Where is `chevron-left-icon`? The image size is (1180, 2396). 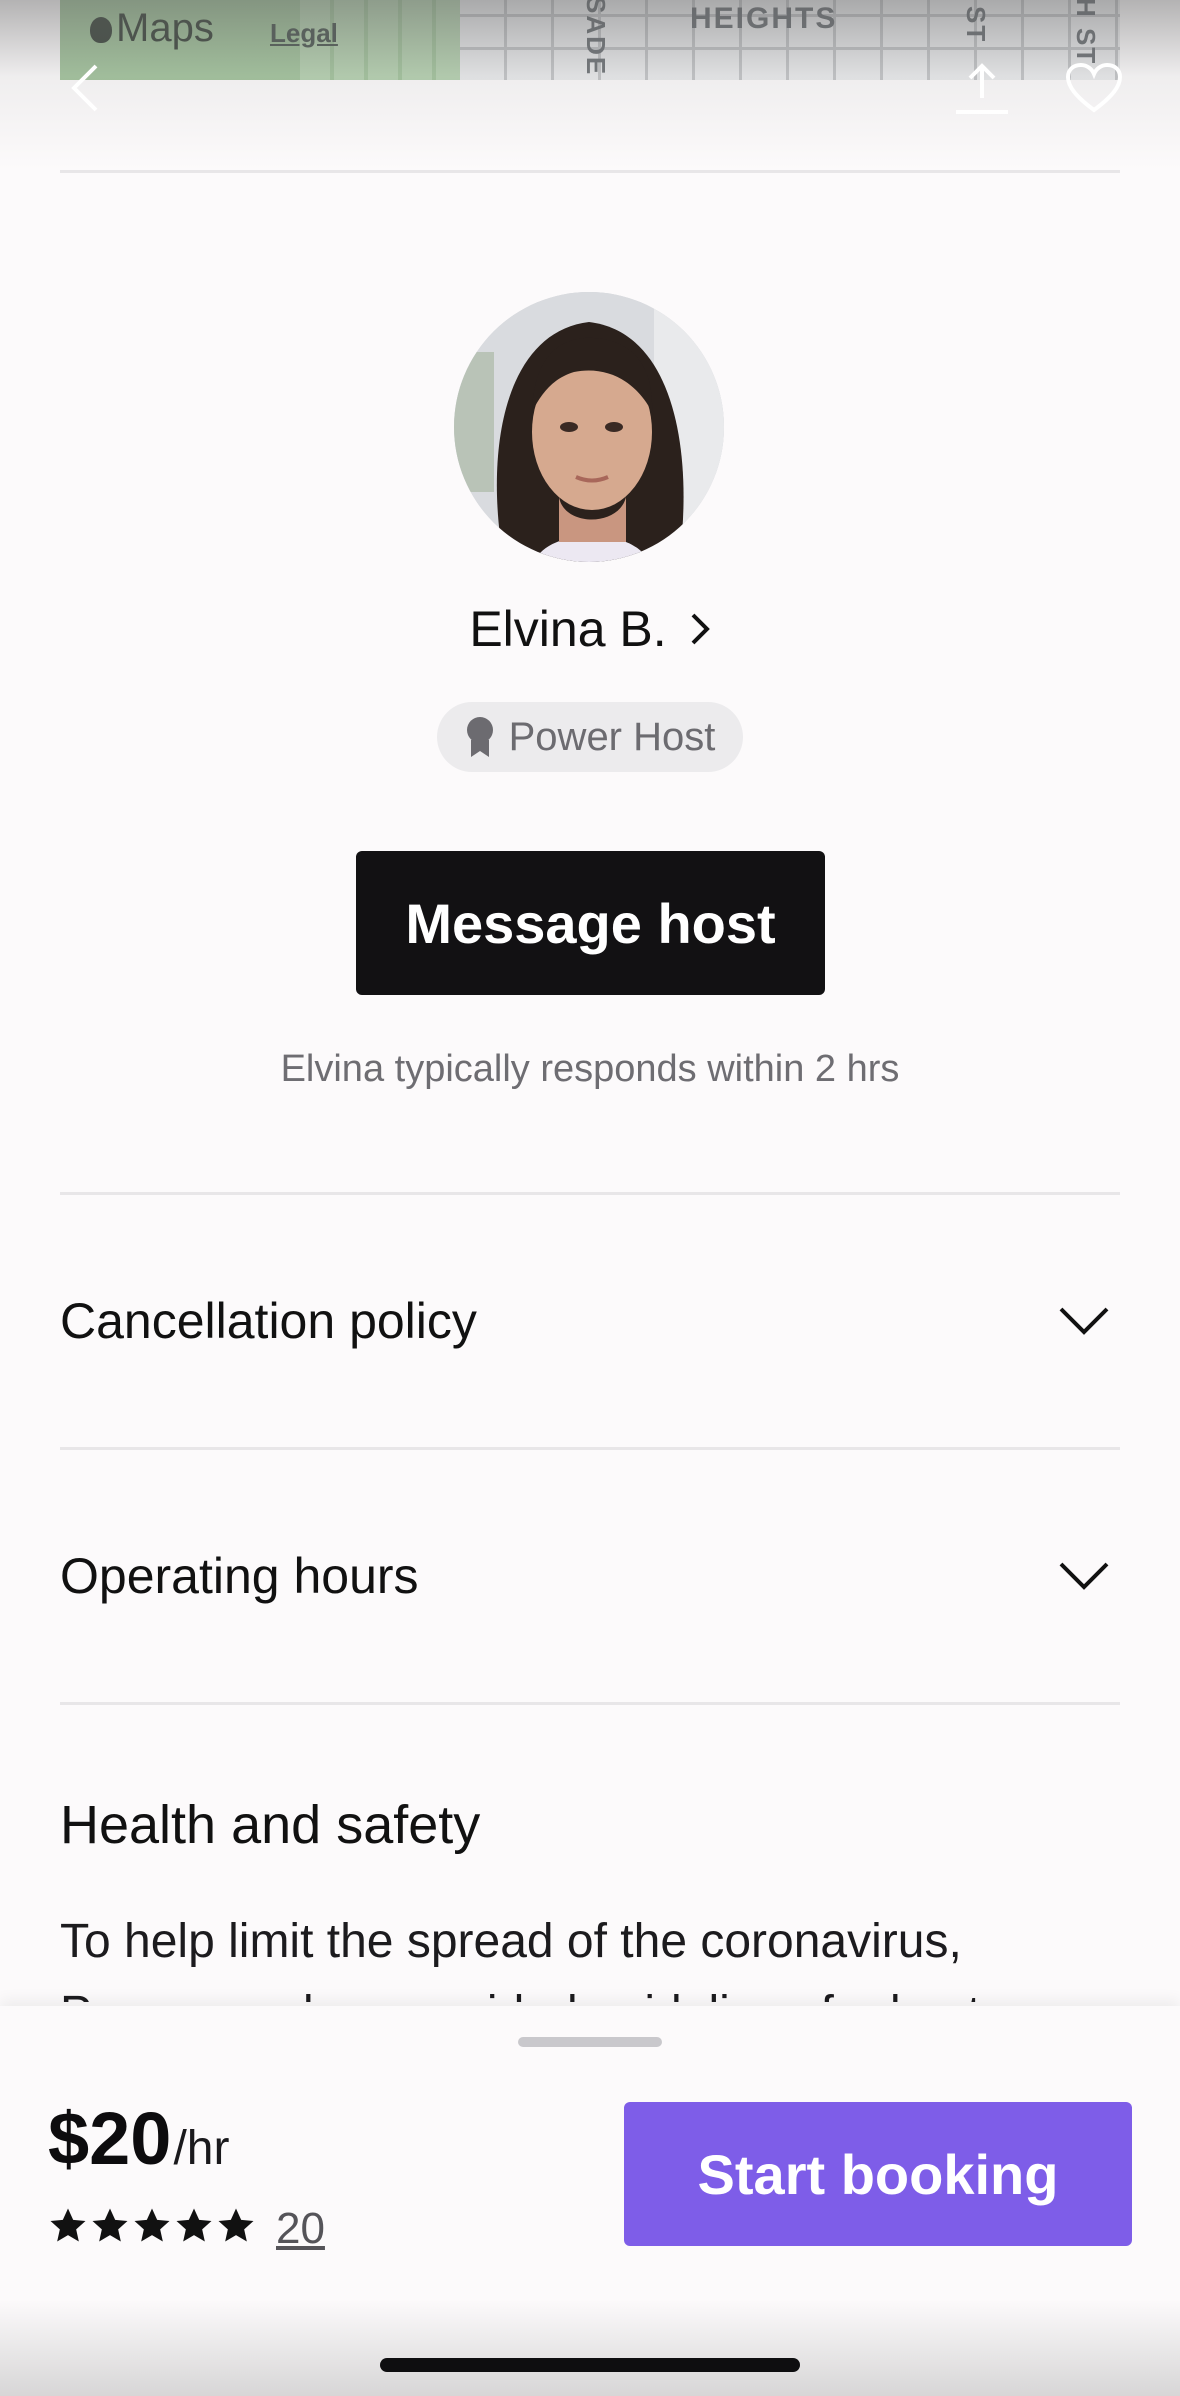
chevron-left-icon is located at coordinates (84, 88).